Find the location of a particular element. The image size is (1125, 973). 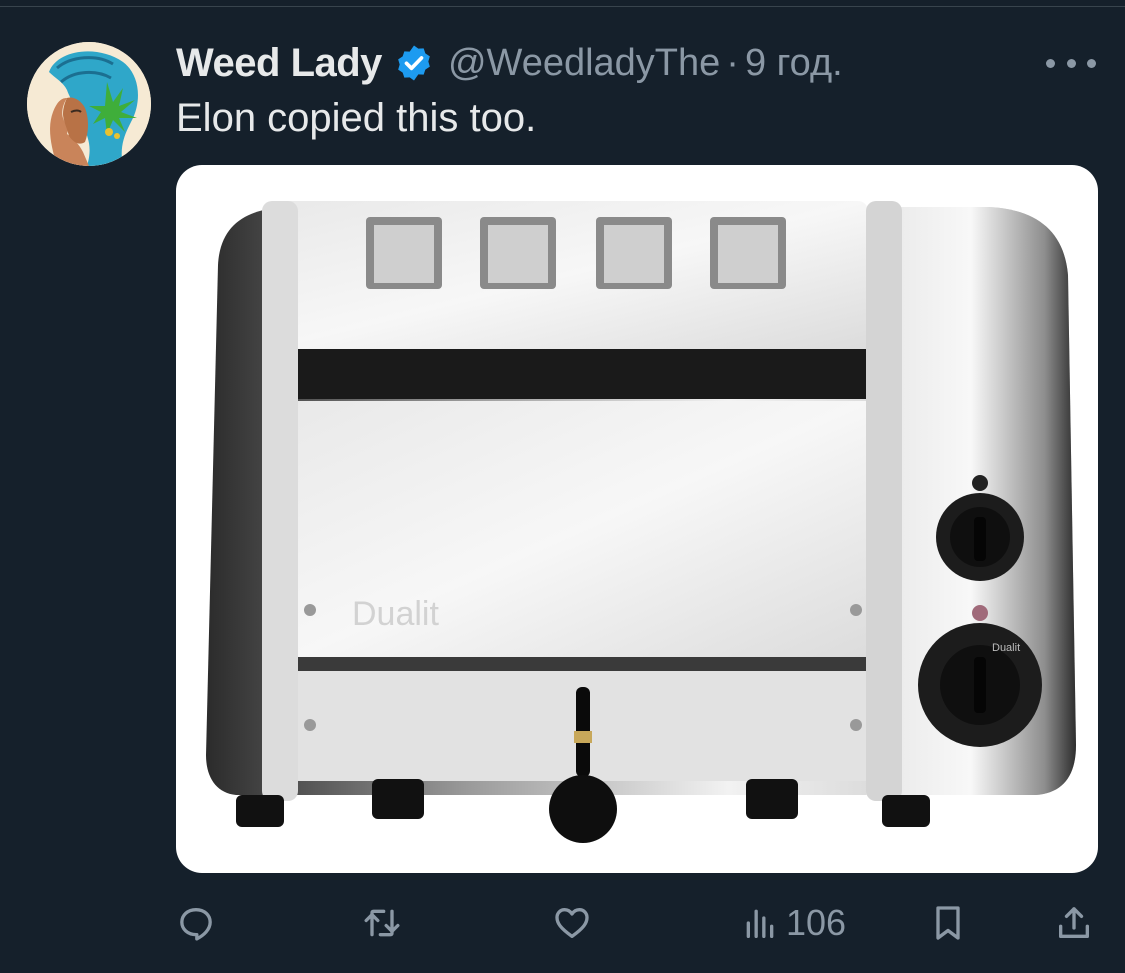

like-button is located at coordinates (572, 923).